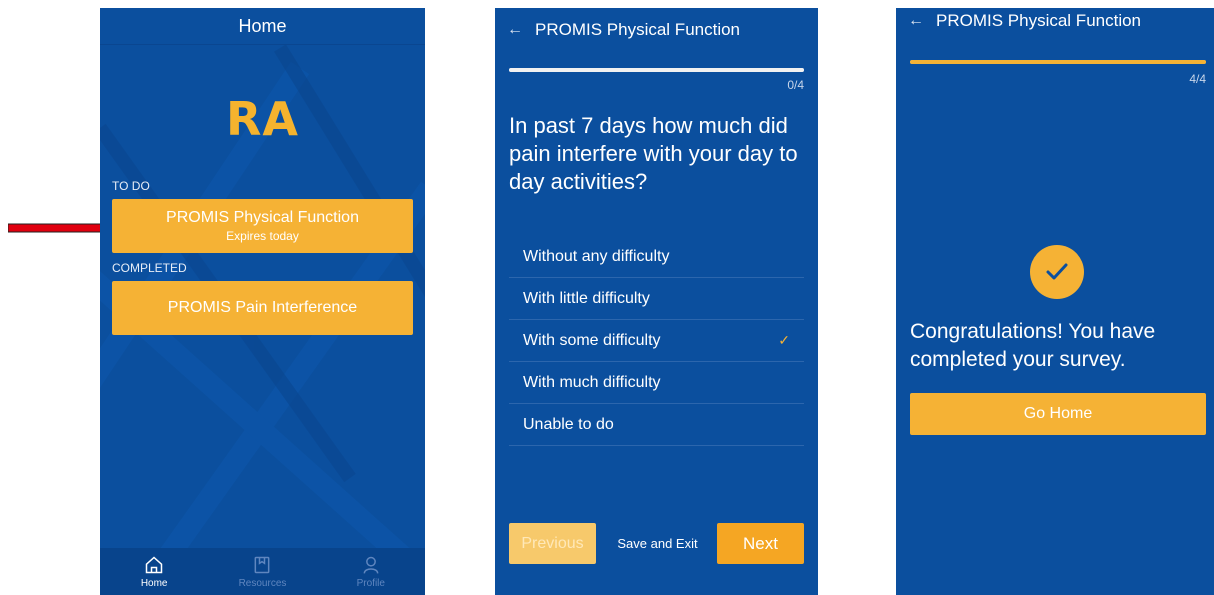 Image resolution: width=1214 pixels, height=595 pixels. I want to click on save-and-exit-button: Save and Exit, so click(657, 543).